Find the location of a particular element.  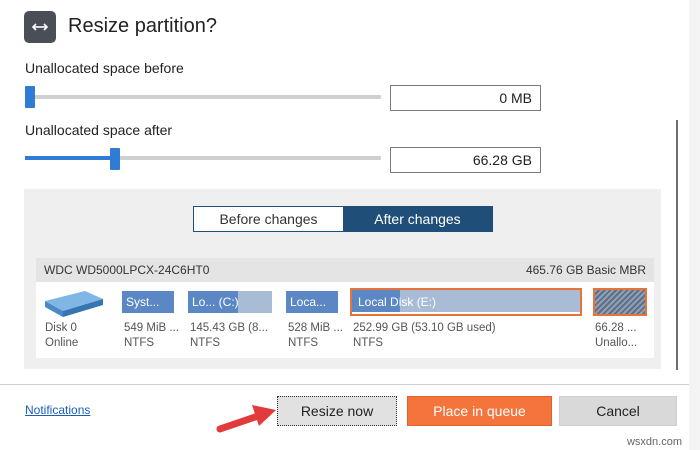

dialog-icon is located at coordinates (40, 27).